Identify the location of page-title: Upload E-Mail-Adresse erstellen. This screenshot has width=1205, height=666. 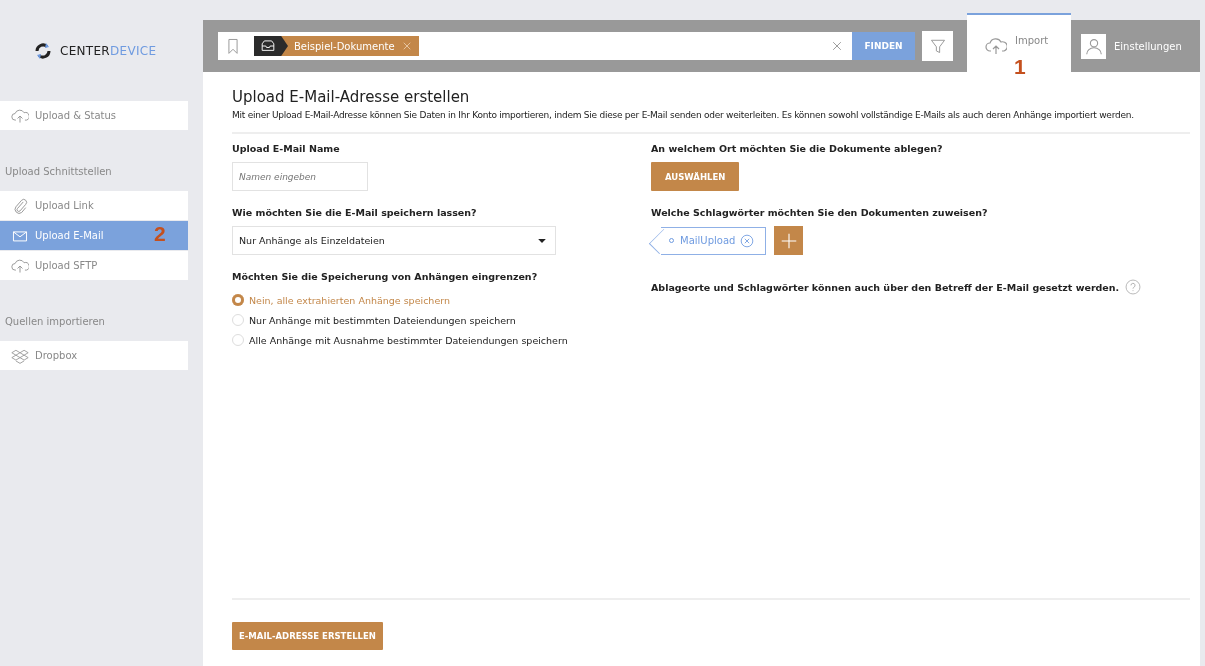
(351, 97).